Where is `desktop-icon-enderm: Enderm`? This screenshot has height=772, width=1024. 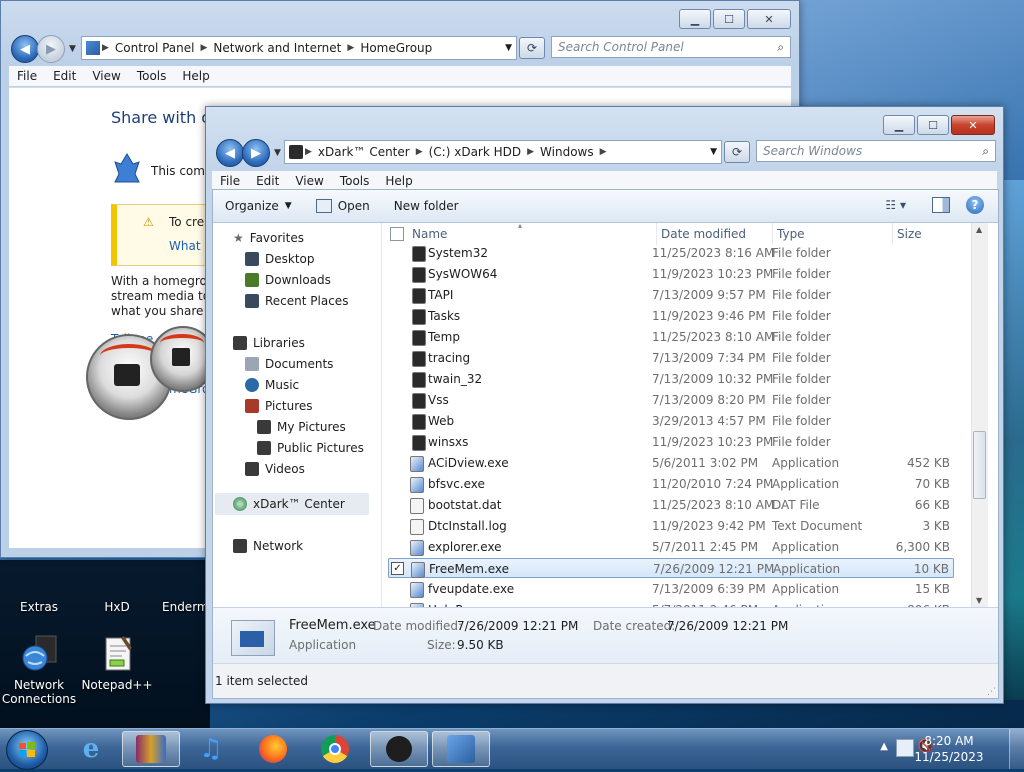
desktop-icon-enderm: Enderm is located at coordinates (180, 585).